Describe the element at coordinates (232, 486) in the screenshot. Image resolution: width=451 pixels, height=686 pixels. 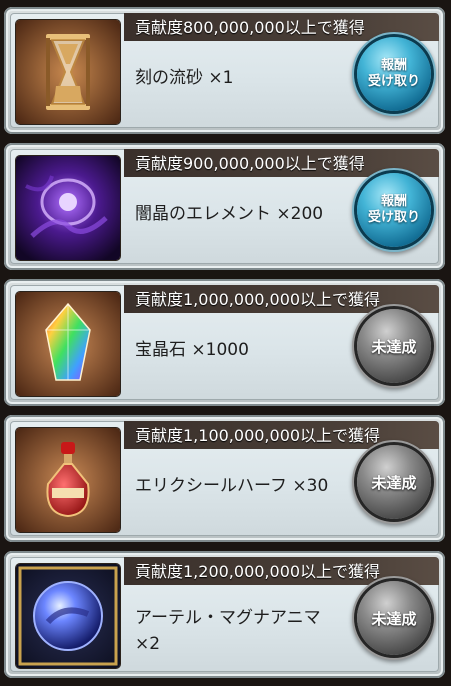
I see `reward-item-name: エリクシールハーフ ×30` at that location.